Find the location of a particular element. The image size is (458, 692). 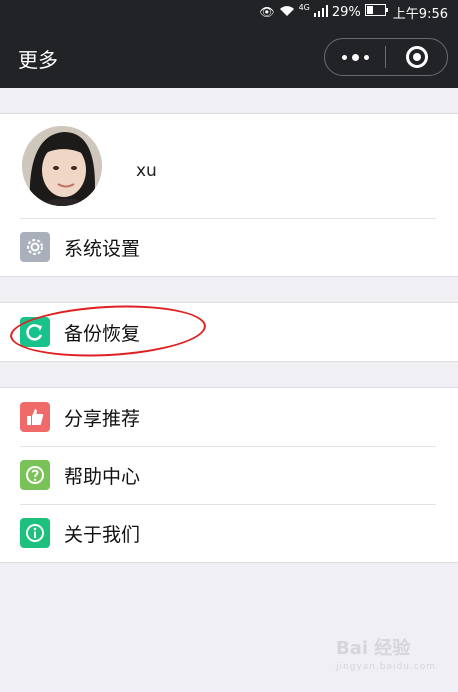

battery-icon is located at coordinates (376, 12).